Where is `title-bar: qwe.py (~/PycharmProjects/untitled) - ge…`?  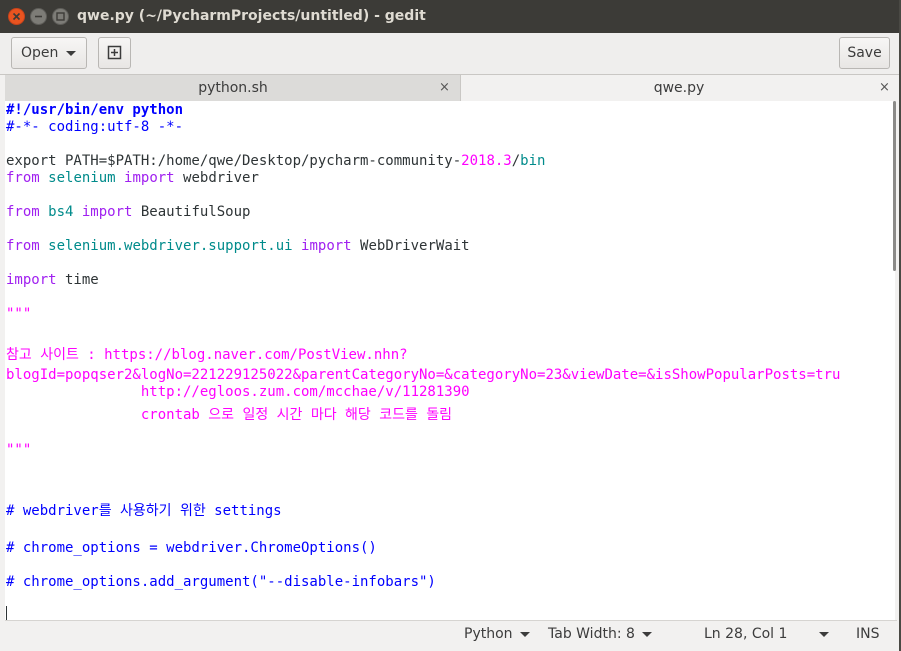
title-bar: qwe.py (~/PycharmProjects/untitled) - ge… is located at coordinates (449, 16).